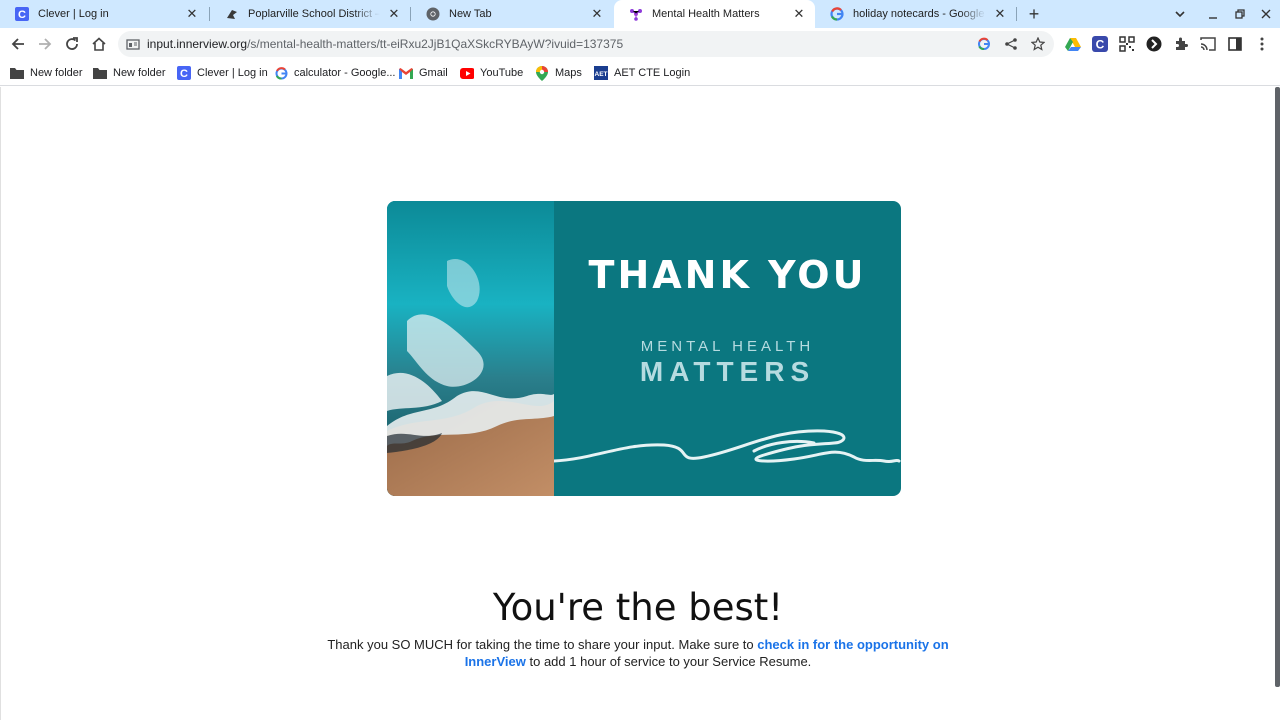 The image size is (1280, 720). I want to click on forward-button, so click(45, 44).